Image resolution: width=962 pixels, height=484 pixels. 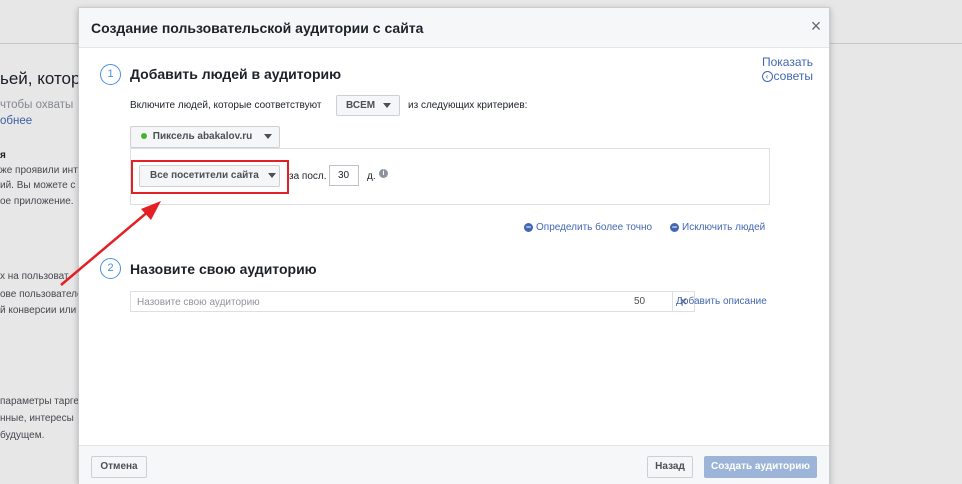 I want to click on pixel-dropdown: Пиксель abakalov.ru, so click(x=205, y=137).